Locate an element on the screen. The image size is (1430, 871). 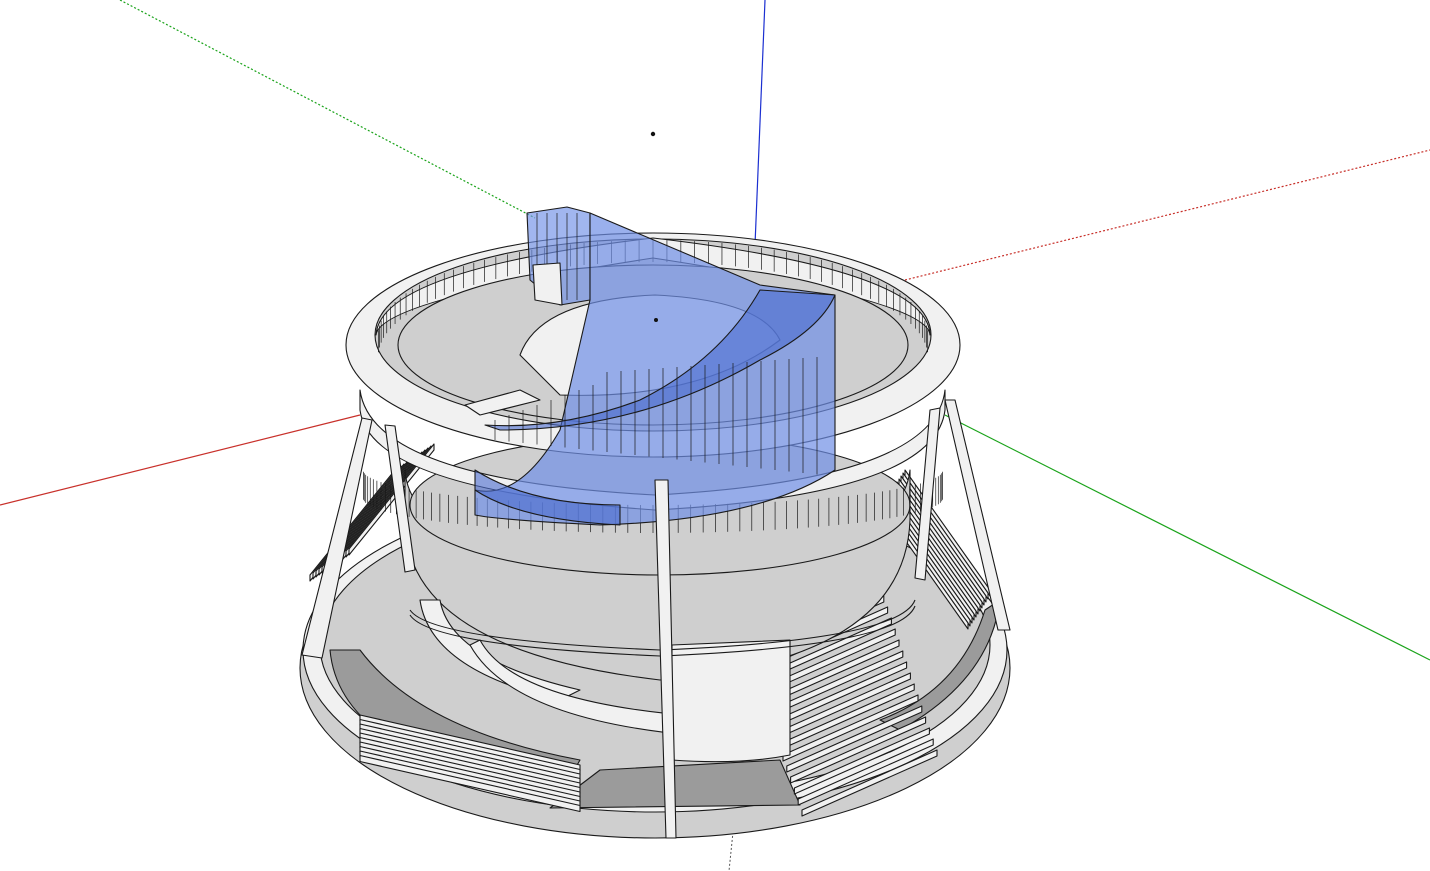
red-axis-dotted is located at coordinates (1167, 215).